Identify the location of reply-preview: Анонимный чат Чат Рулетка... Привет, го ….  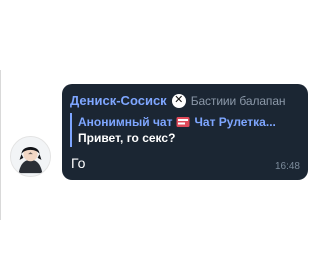
(173, 130).